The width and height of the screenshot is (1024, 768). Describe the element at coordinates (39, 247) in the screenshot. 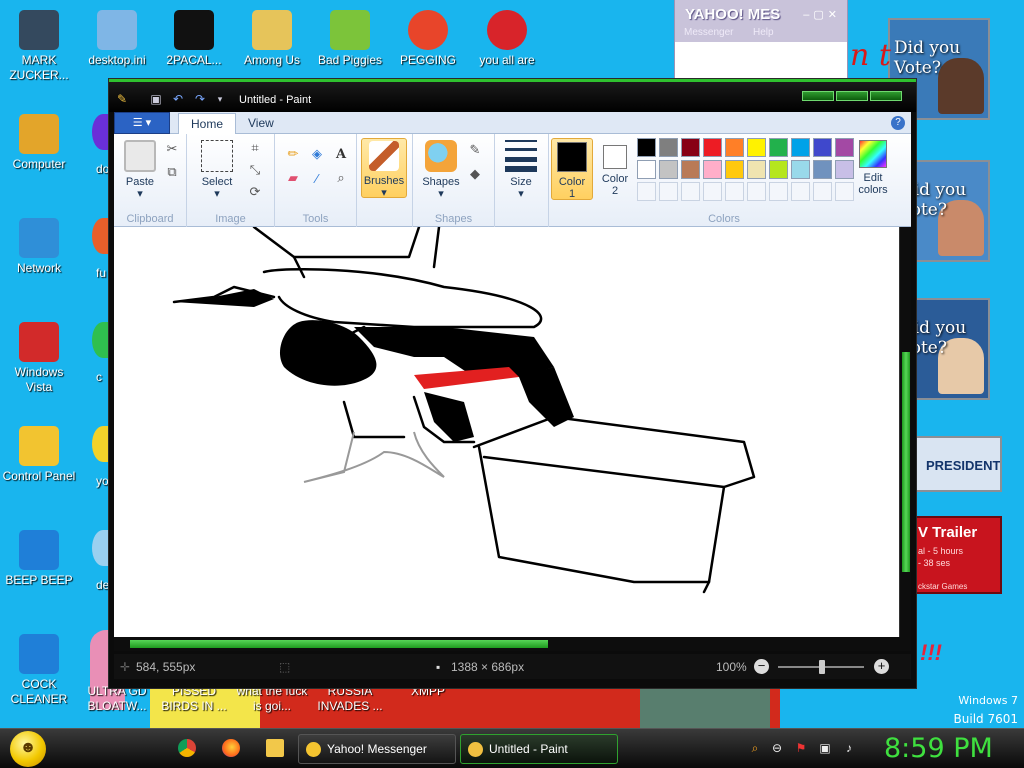

I see `desktop-icon: Network` at that location.